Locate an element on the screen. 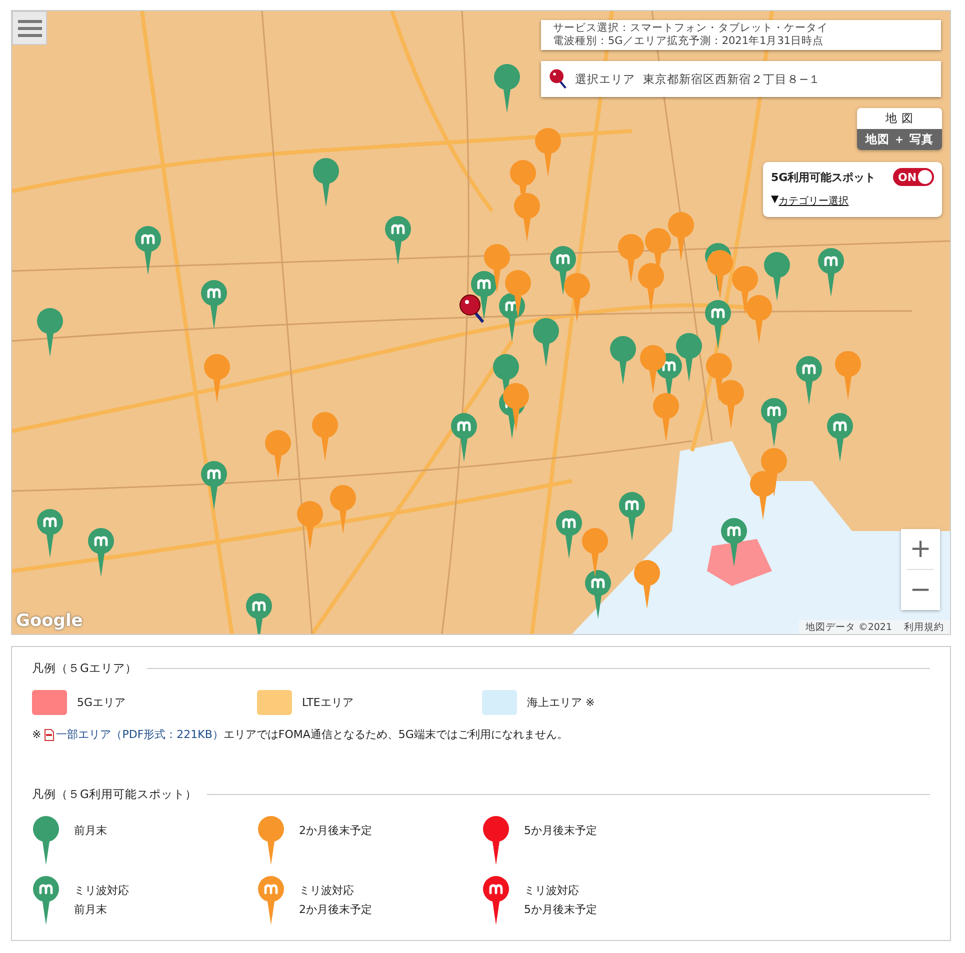 The height and width of the screenshot is (953, 965). legend-title: 凡例（５Gエリア） is located at coordinates (84, 668).